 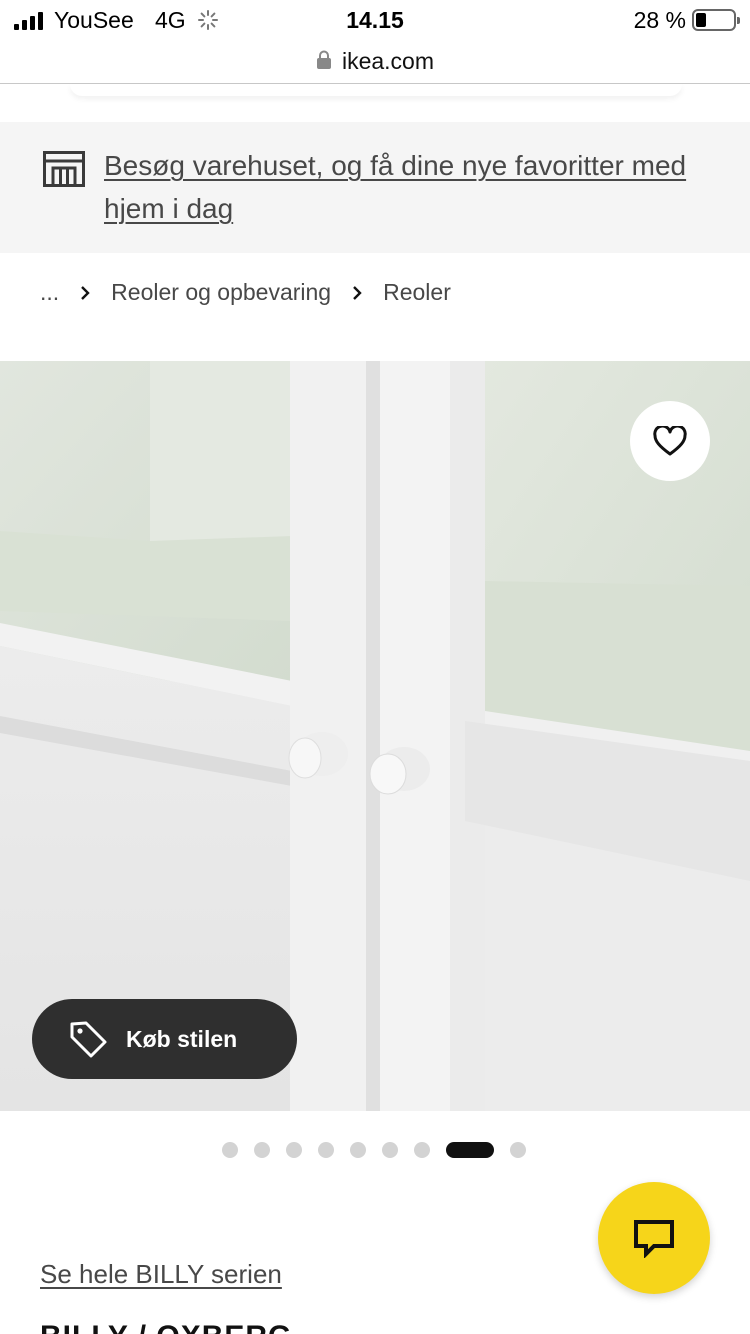 I want to click on heart-icon, so click(x=670, y=441).